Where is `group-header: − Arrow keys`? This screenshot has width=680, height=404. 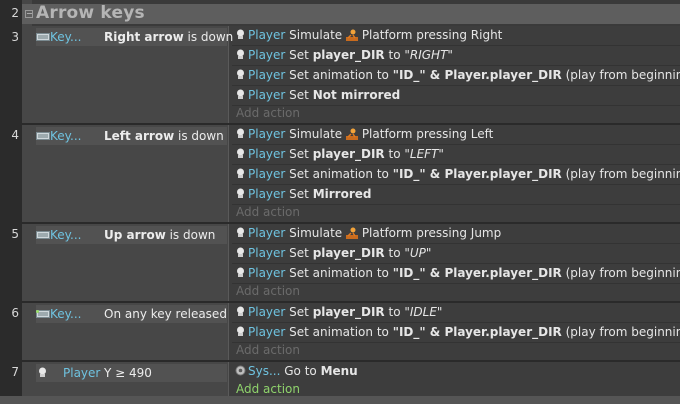
group-header: − Arrow keys is located at coordinates (351, 13).